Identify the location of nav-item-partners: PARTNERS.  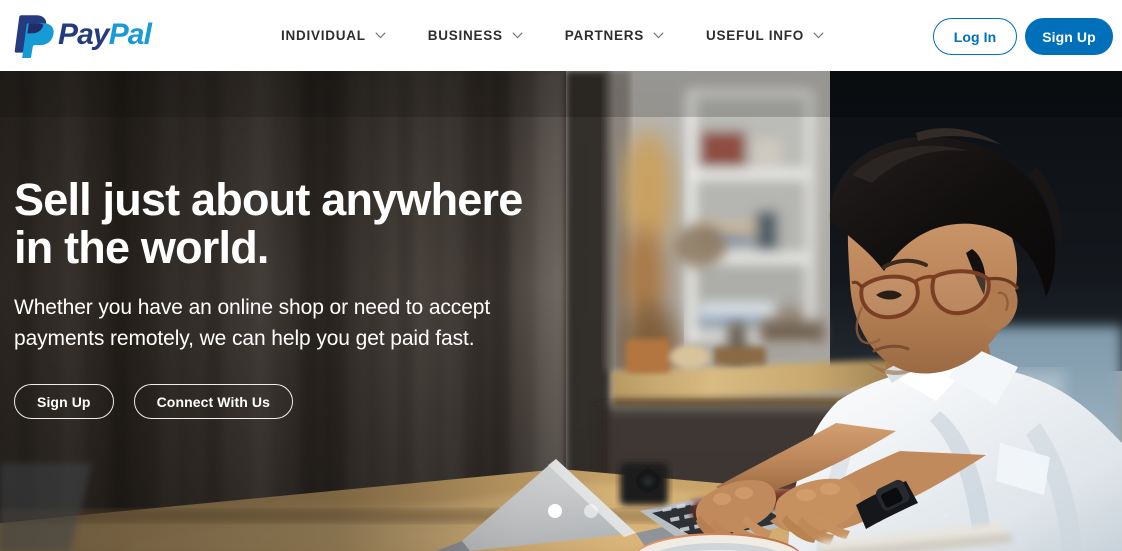
(614, 35).